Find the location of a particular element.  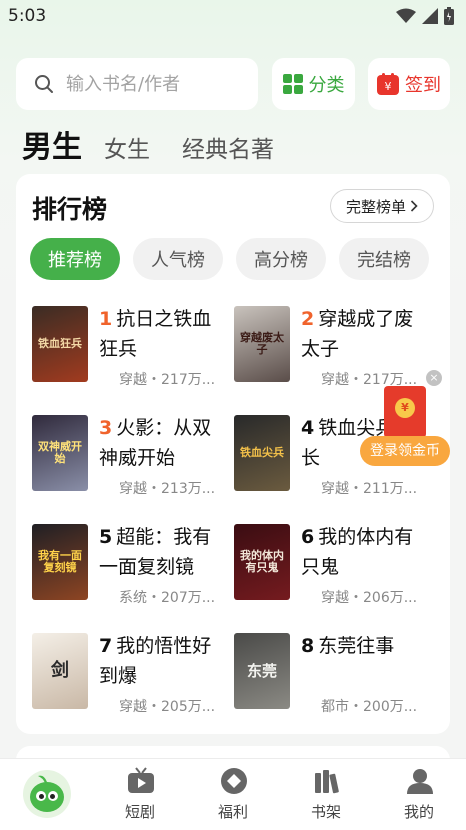

nav-label: 书架 is located at coordinates (325, 812).